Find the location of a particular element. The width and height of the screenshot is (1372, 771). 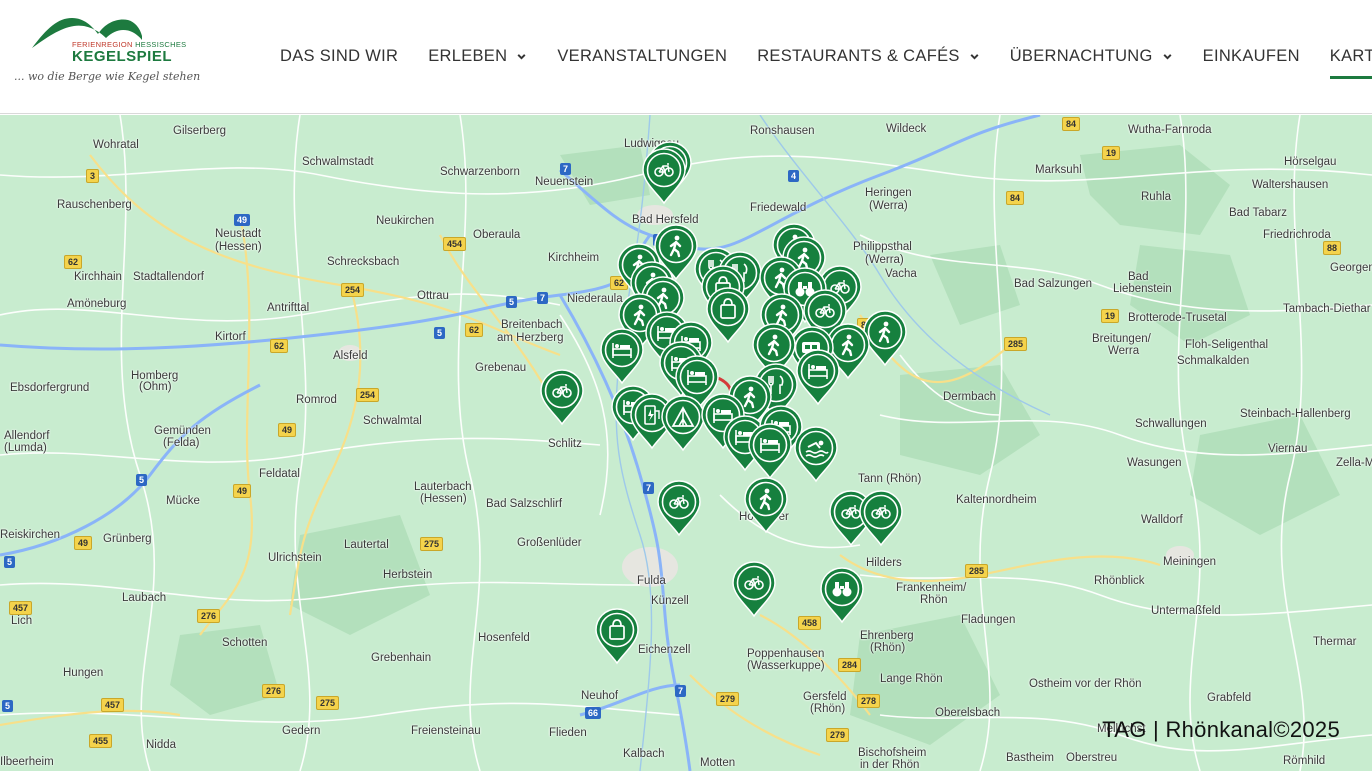

nav-item-erleben: ERLEBEN is located at coordinates (477, 56).